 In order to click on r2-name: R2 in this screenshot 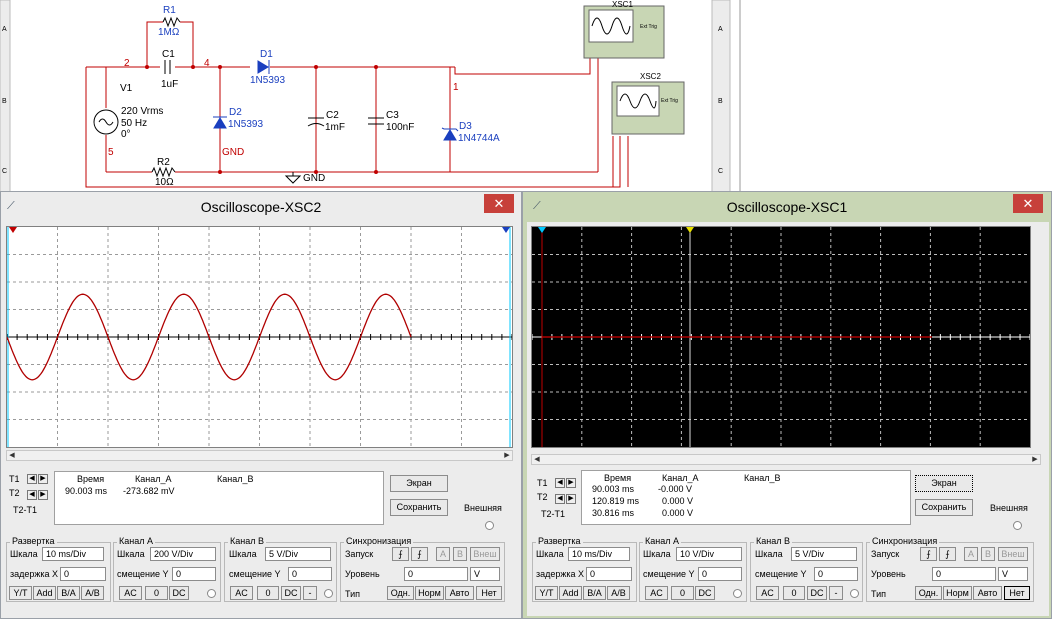, I will do `click(163, 162)`.